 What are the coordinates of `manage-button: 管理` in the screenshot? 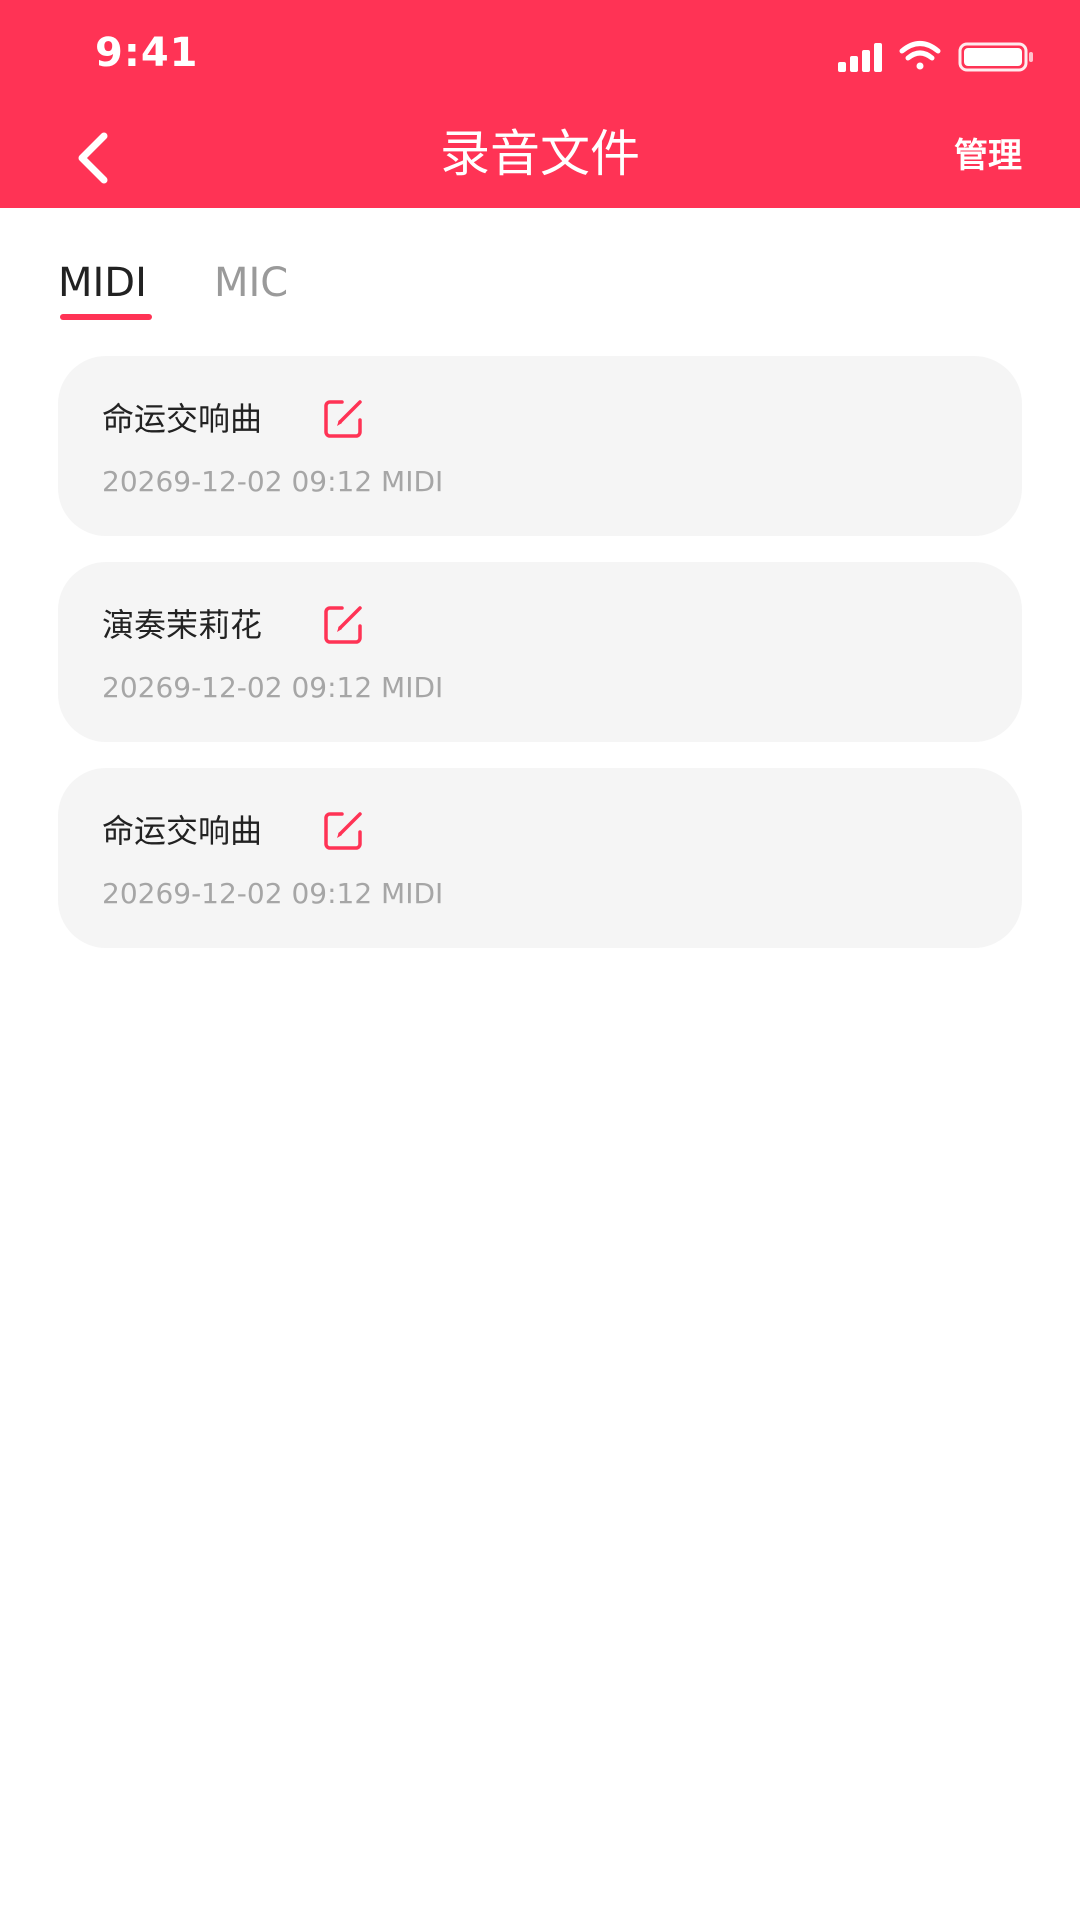 It's located at (988, 156).